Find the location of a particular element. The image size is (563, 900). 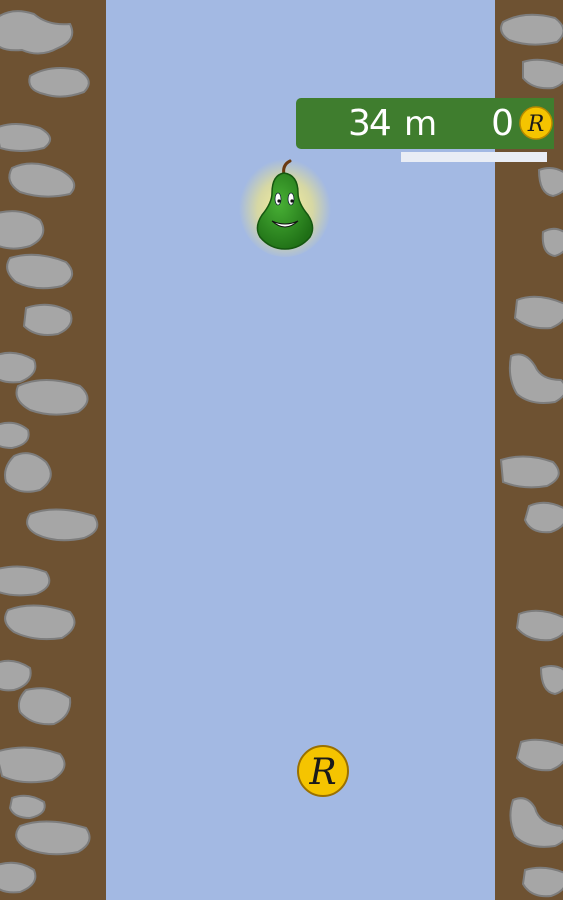

coin-icon-letter: R is located at coordinates (536, 124).